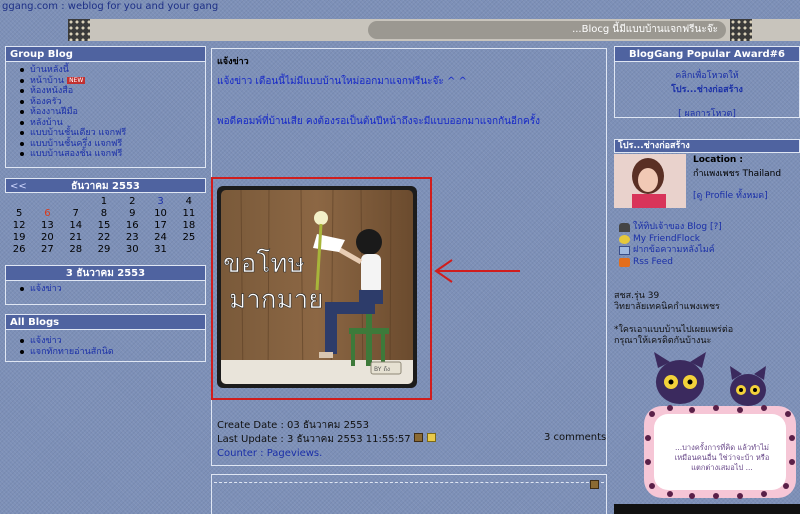 This screenshot has height=514, width=800. I want to click on note-icon, so click(431, 437).